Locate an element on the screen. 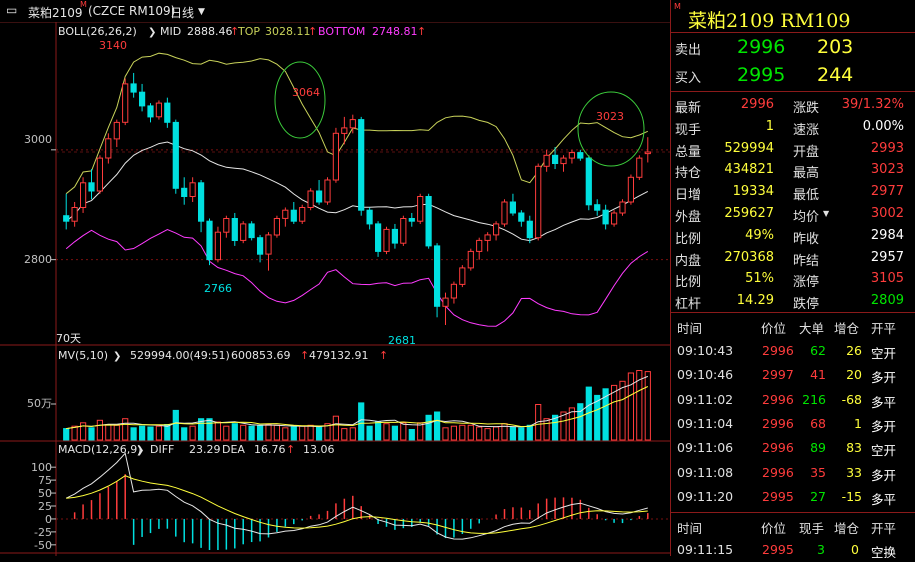 This screenshot has width=915, height=562. volume-ma5-arrow: ↑ is located at coordinates (304, 355).